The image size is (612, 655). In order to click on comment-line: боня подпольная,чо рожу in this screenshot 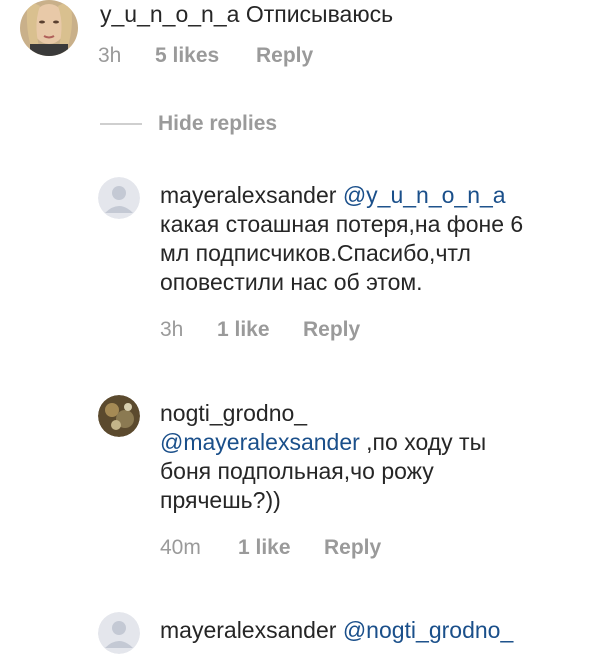, I will do `click(297, 471)`.